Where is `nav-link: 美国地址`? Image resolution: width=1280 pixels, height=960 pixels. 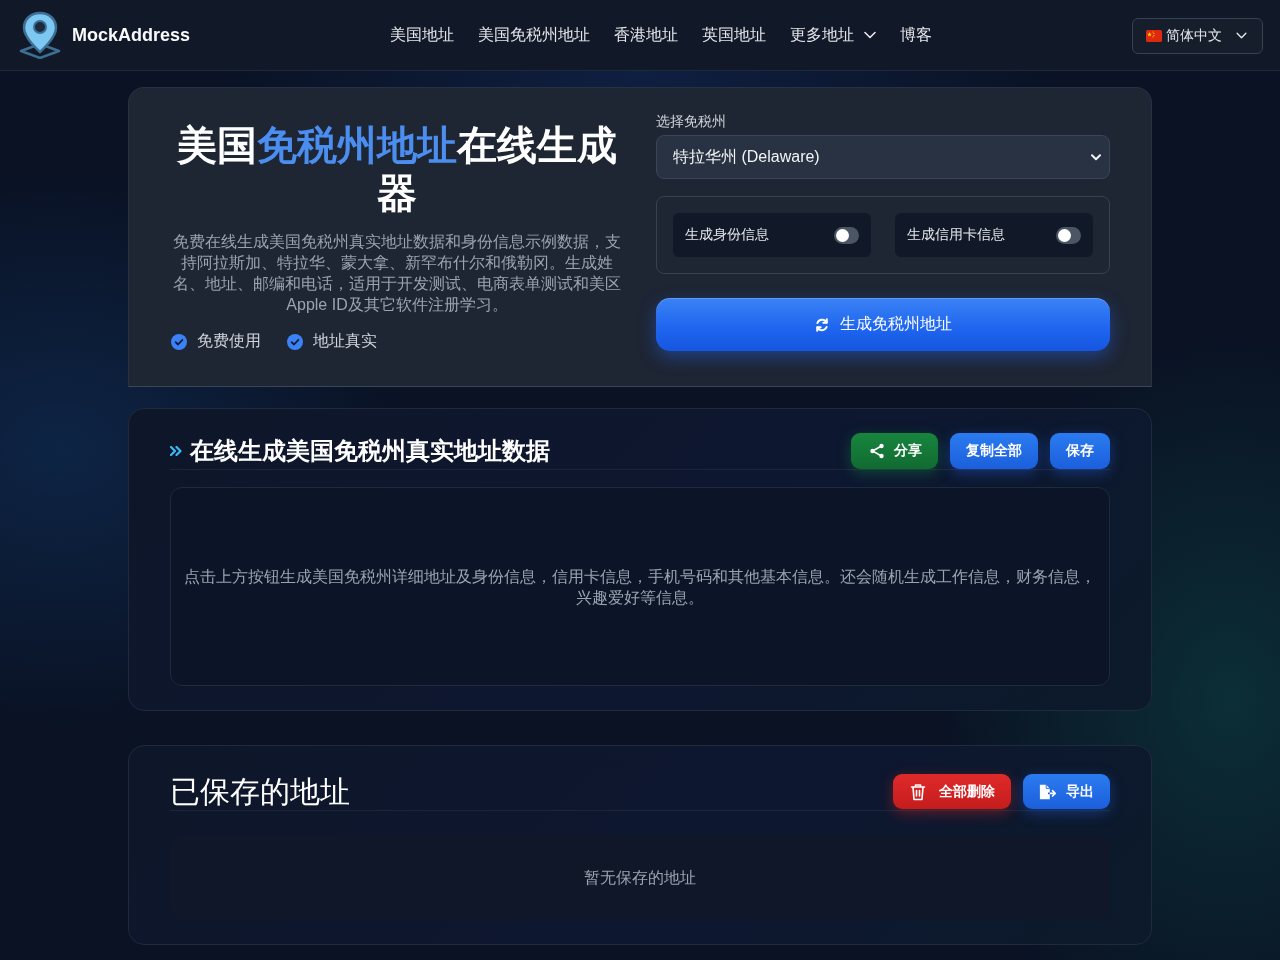
nav-link: 美国地址 is located at coordinates (422, 35).